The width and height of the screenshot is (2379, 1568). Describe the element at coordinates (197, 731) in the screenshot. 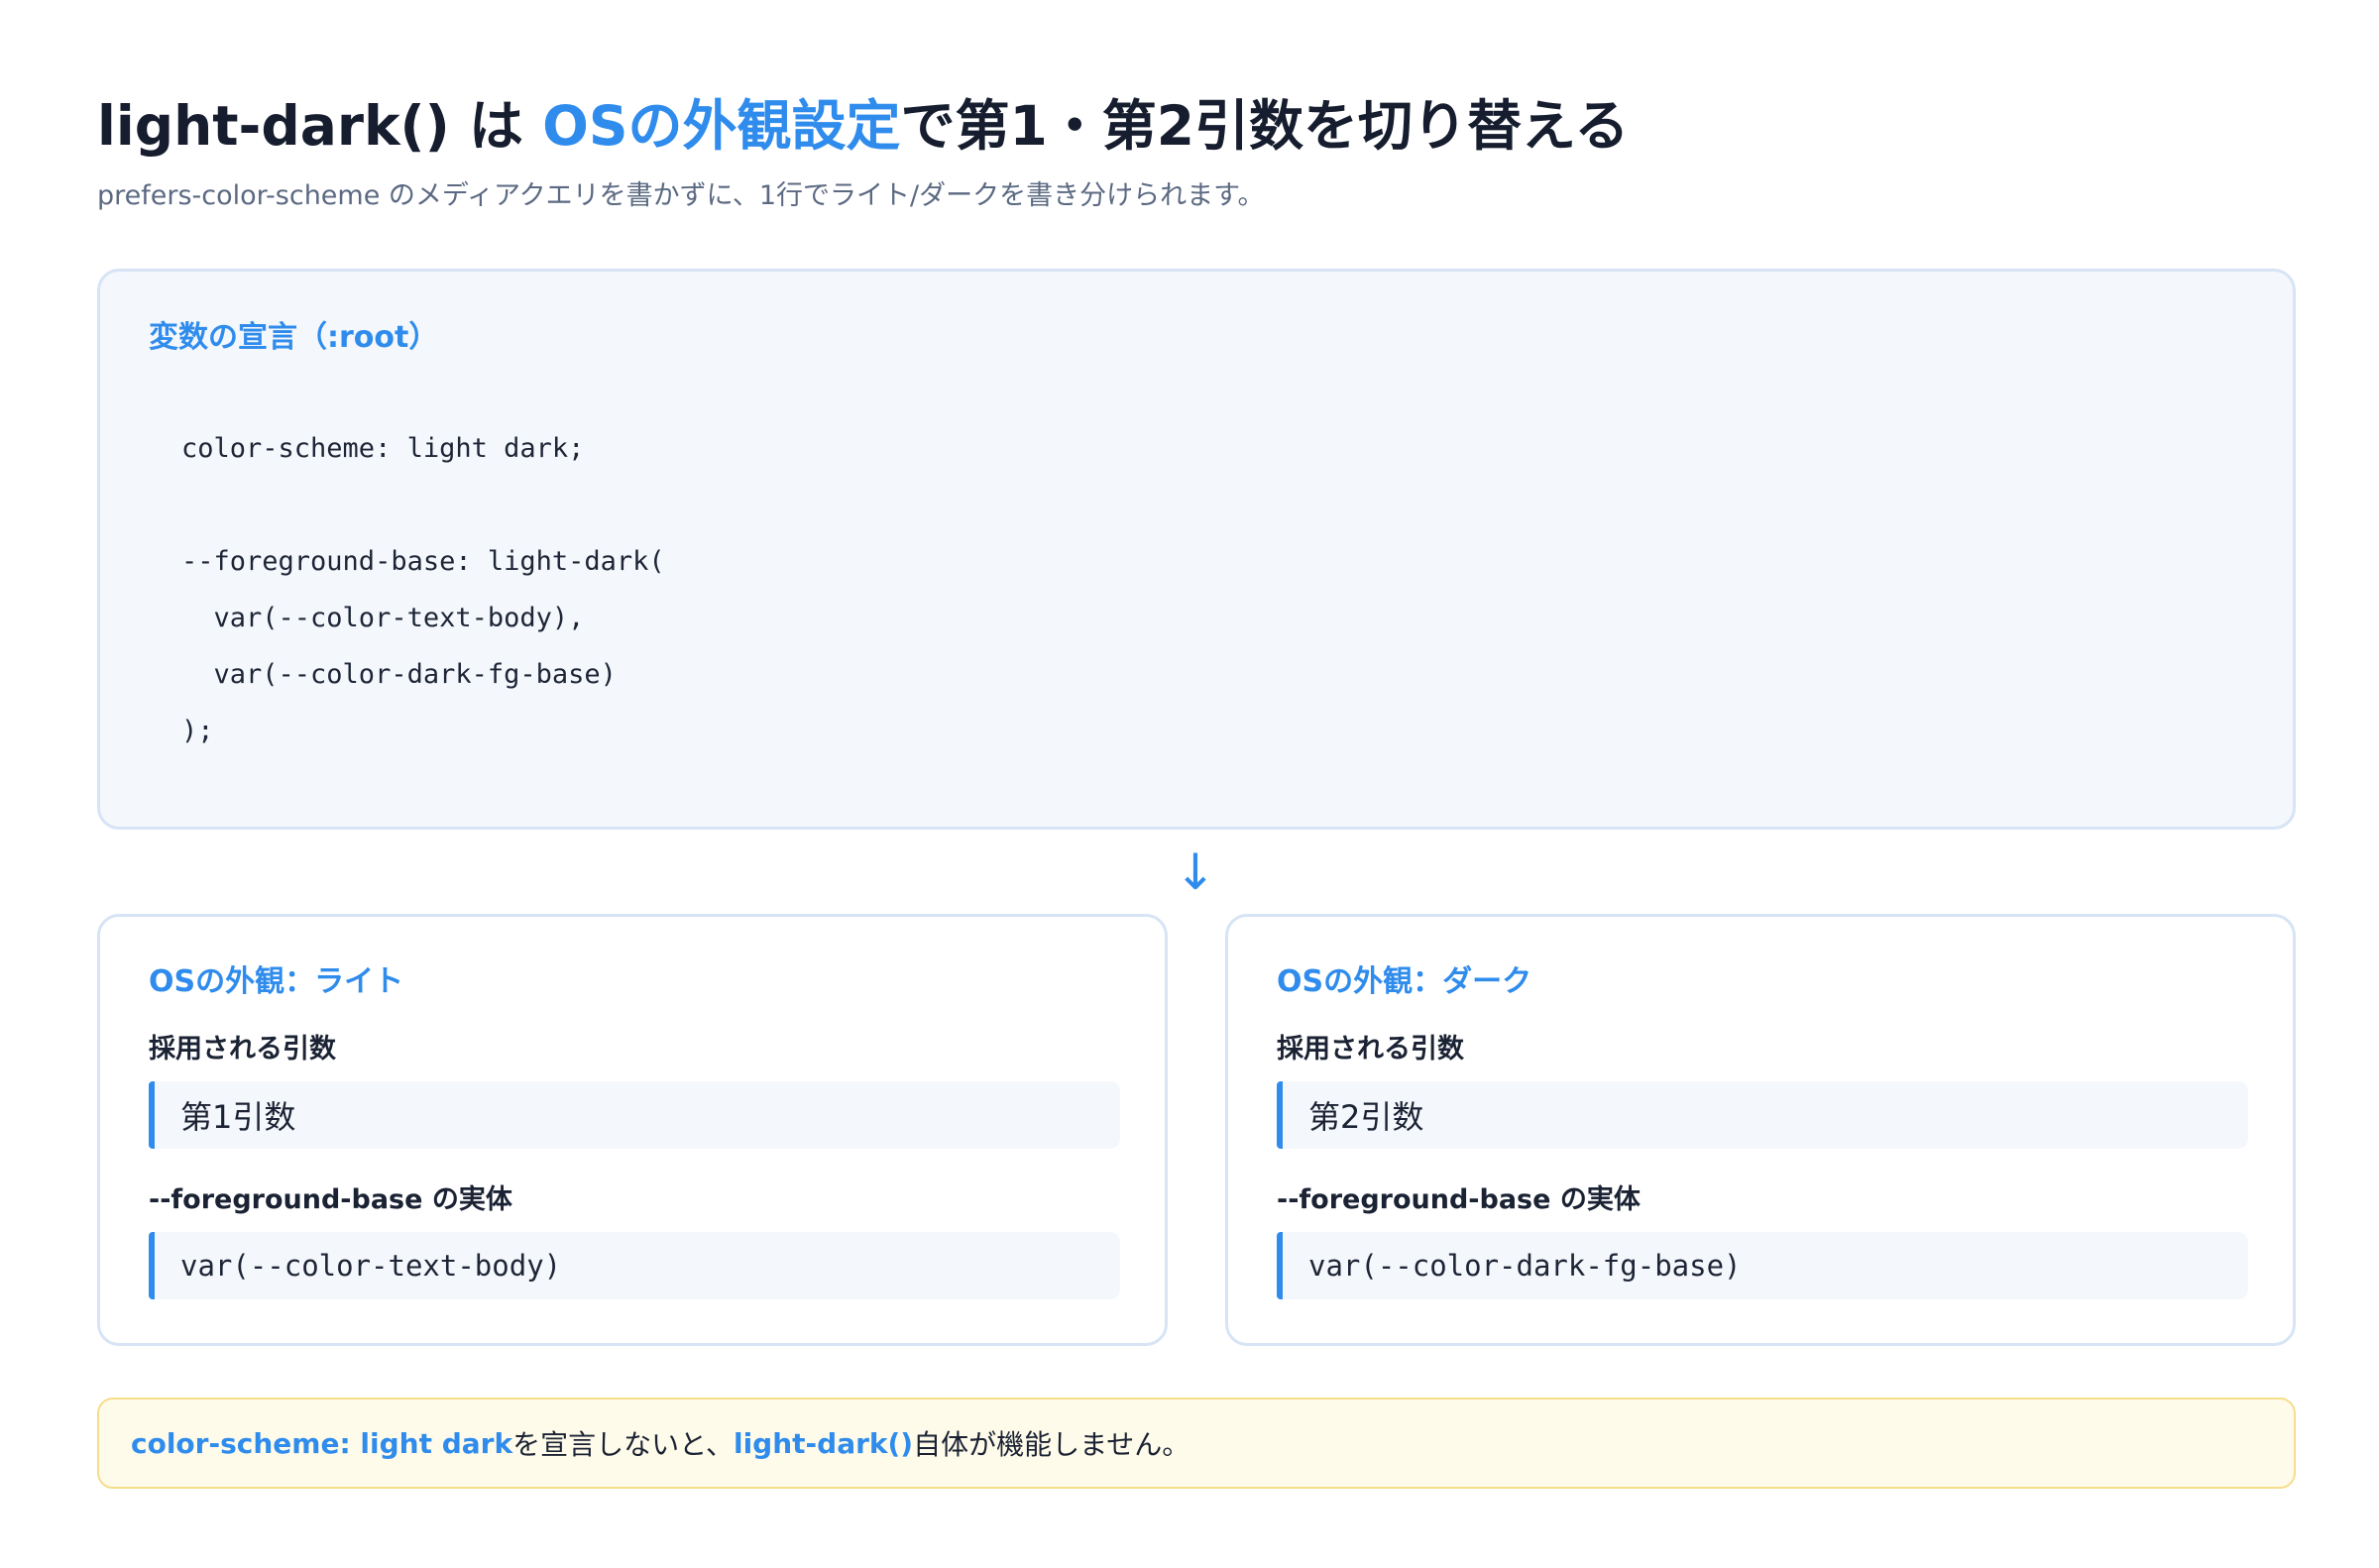

I see `code-line: );` at that location.